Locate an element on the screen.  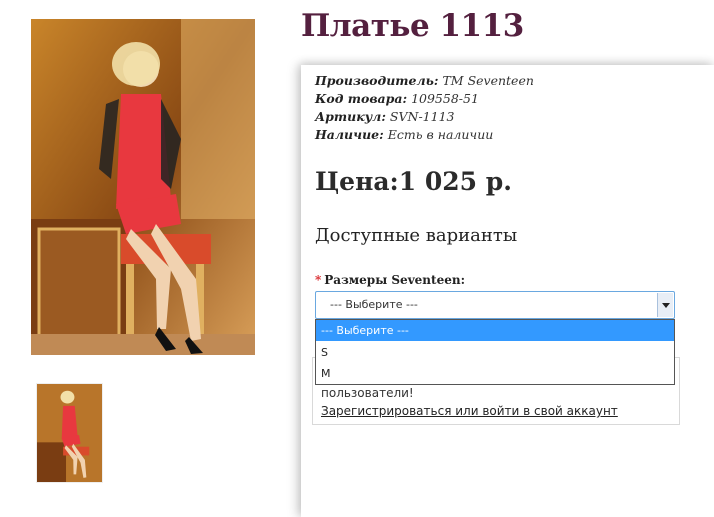
availability-row: Наличие: Есть в наличии is located at coordinates (424, 135).